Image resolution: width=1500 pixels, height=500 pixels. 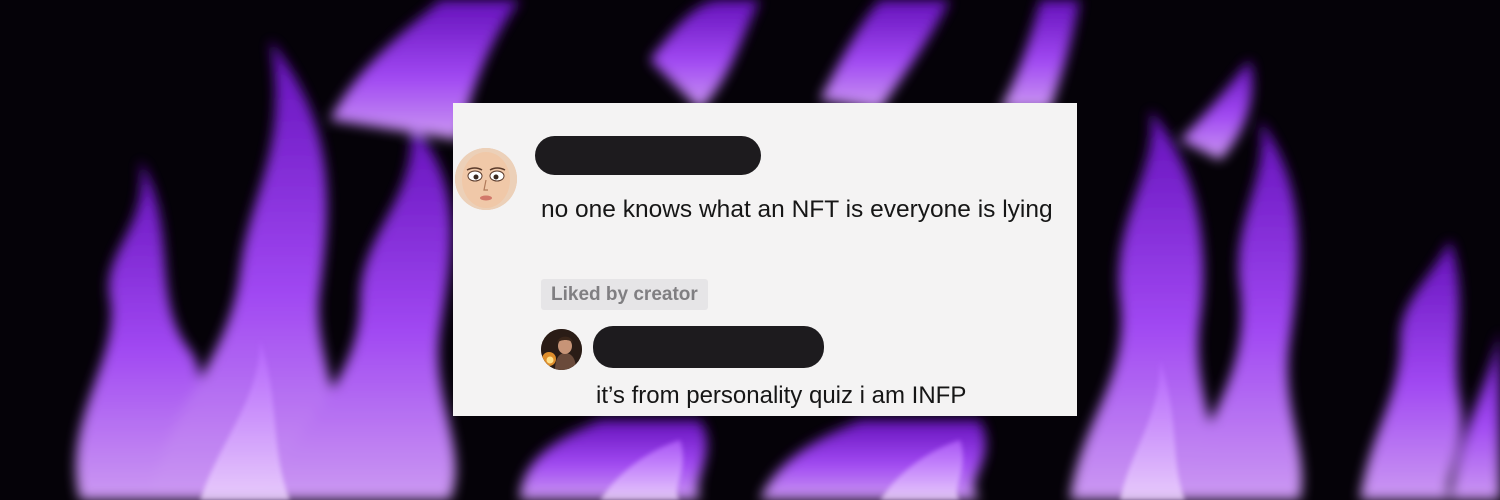 What do you see at coordinates (781, 395) in the screenshot?
I see `reply-text: it’s from personality quiz i am INFP` at bounding box center [781, 395].